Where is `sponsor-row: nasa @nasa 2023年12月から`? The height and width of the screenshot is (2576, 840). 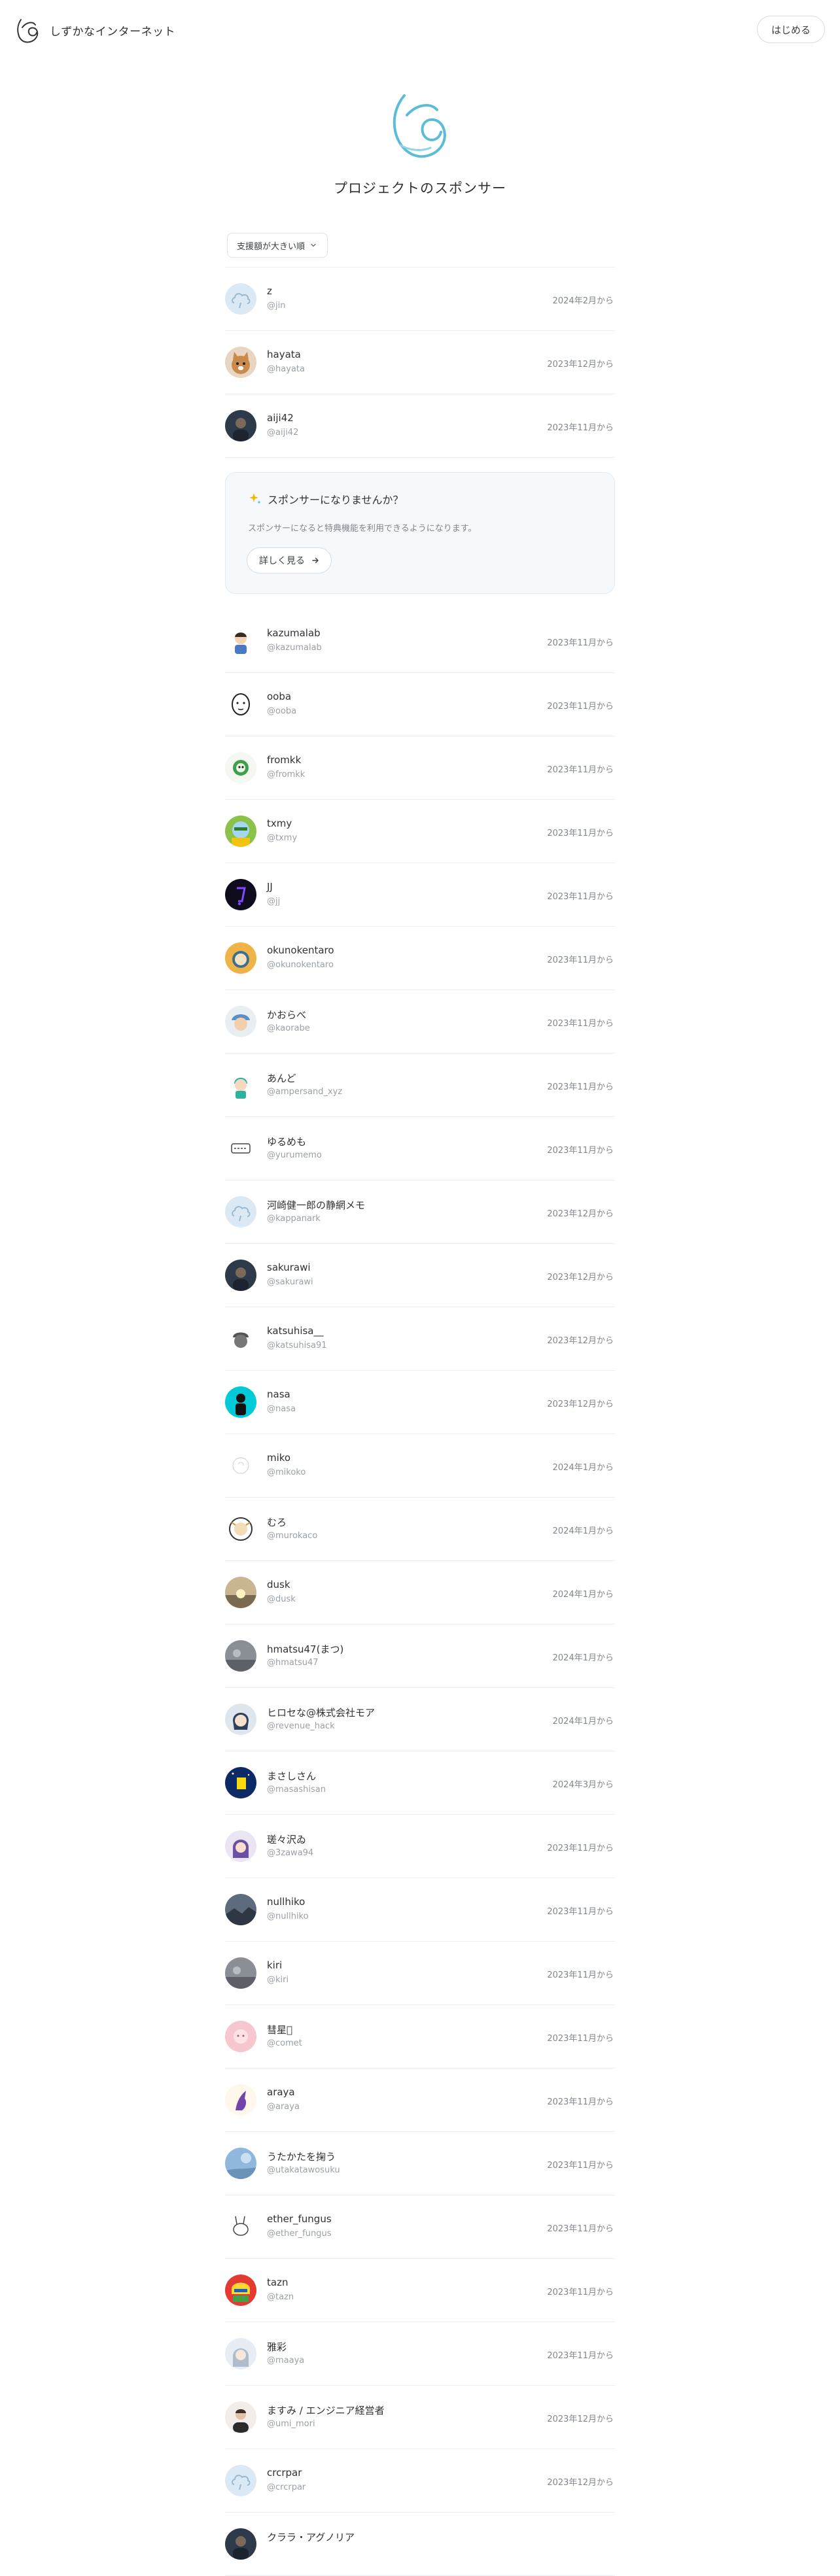 sponsor-row: nasa @nasa 2023年12月から is located at coordinates (420, 1403).